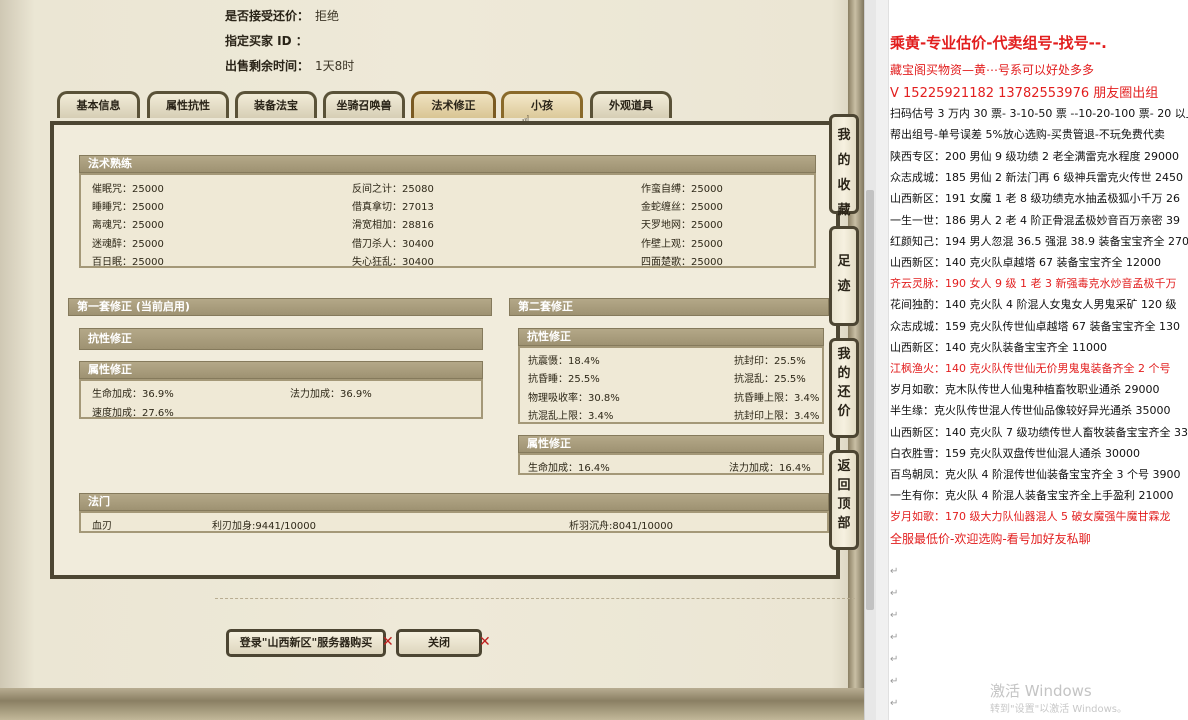 The image size is (1188, 720). What do you see at coordinates (1015, 453) in the screenshot?
I see `listing-line: 白衣胜雪：159 克火队双盘传世仙混人通杀 30000` at bounding box center [1015, 453].